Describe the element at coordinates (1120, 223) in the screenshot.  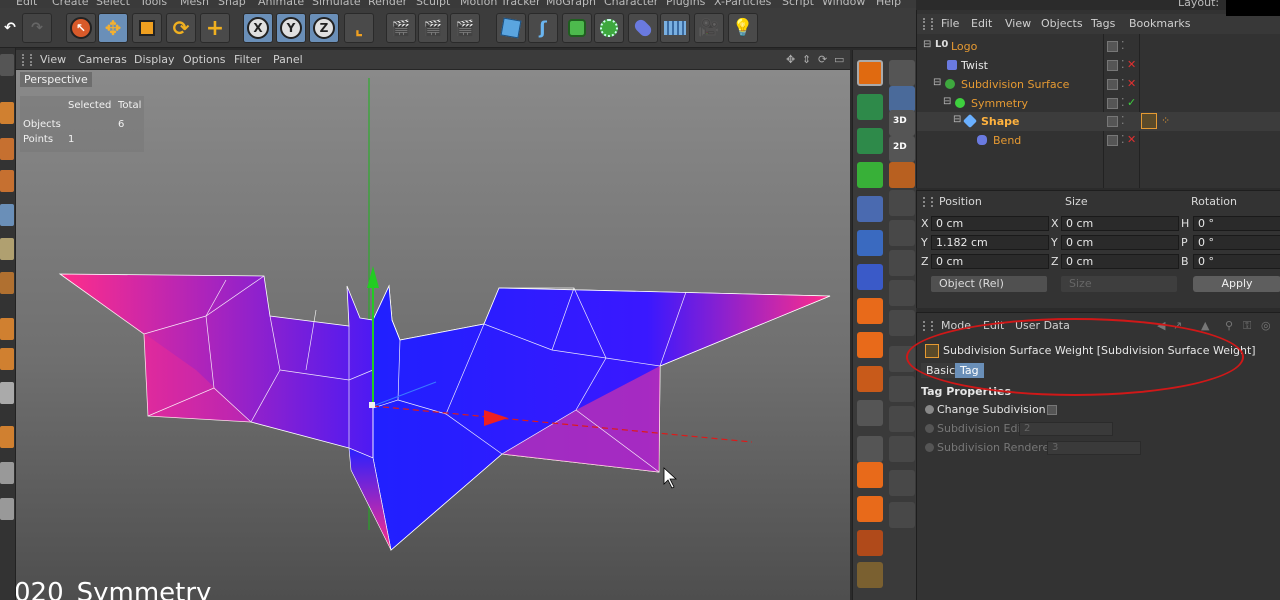
I see `size-x-field: 0 cm` at that location.